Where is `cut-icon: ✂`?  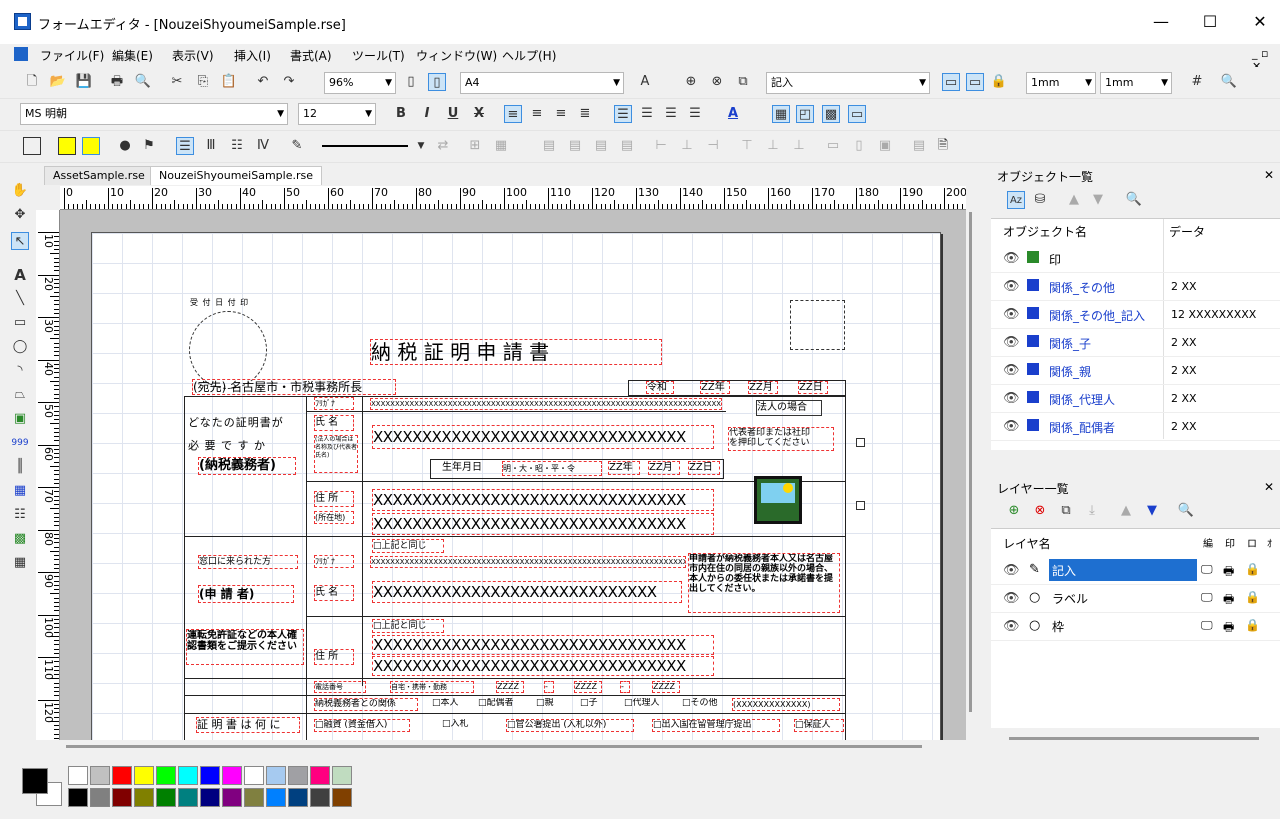
cut-icon: ✂ is located at coordinates (177, 82).